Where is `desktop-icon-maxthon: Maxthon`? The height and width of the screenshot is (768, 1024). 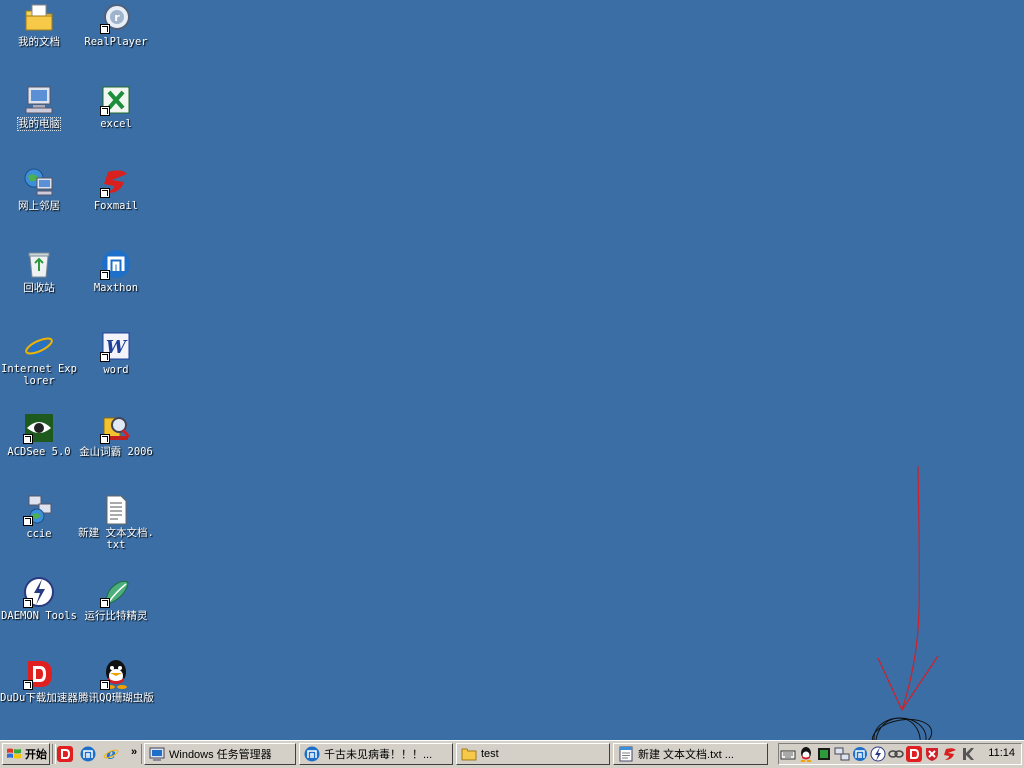
desktop-icon-maxthon: Maxthon is located at coordinates (116, 271).